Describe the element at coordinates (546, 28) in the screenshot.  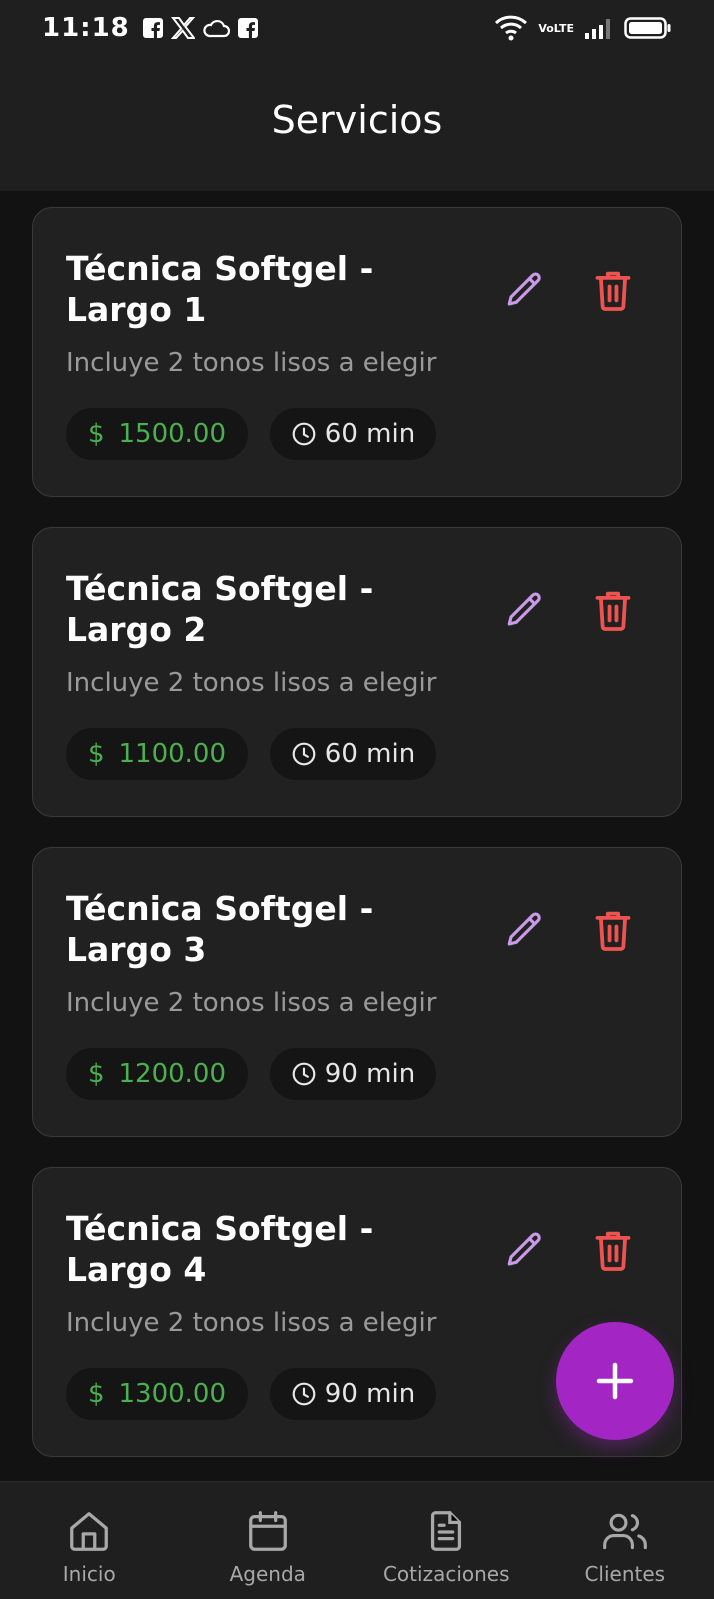
I see `volte-label-top: Vo` at that location.